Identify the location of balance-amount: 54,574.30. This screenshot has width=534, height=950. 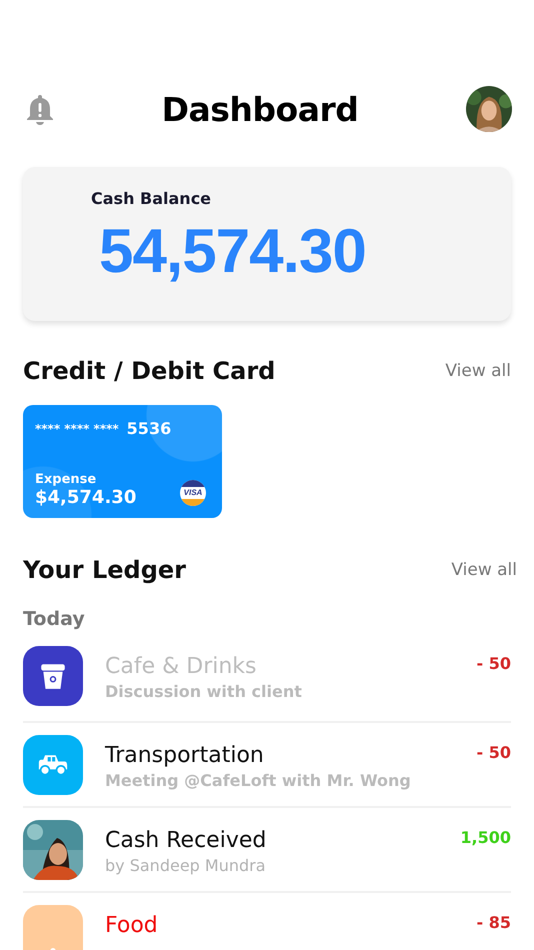
(233, 251).